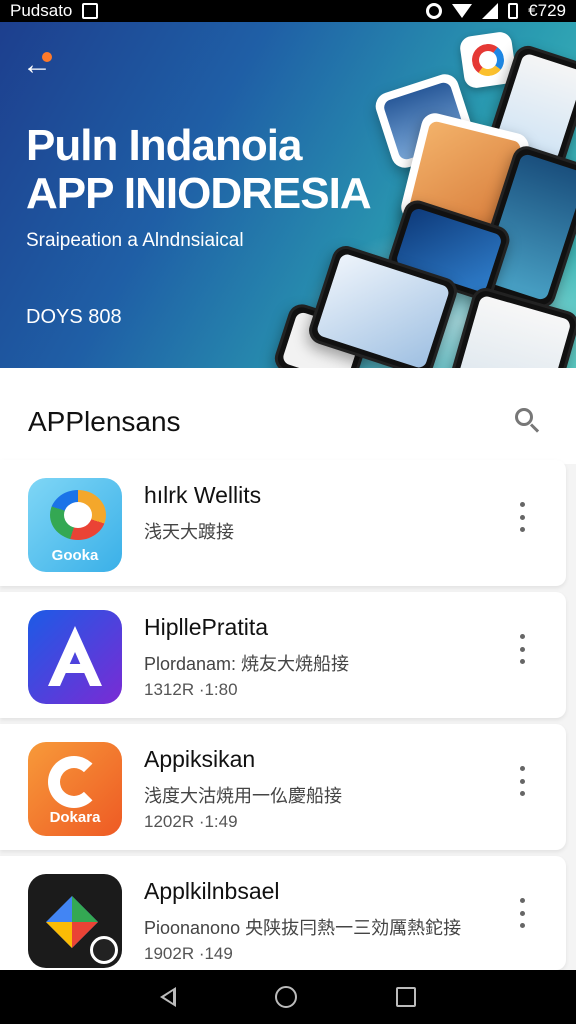  I want to click on wifi-icon, so click(462, 11).